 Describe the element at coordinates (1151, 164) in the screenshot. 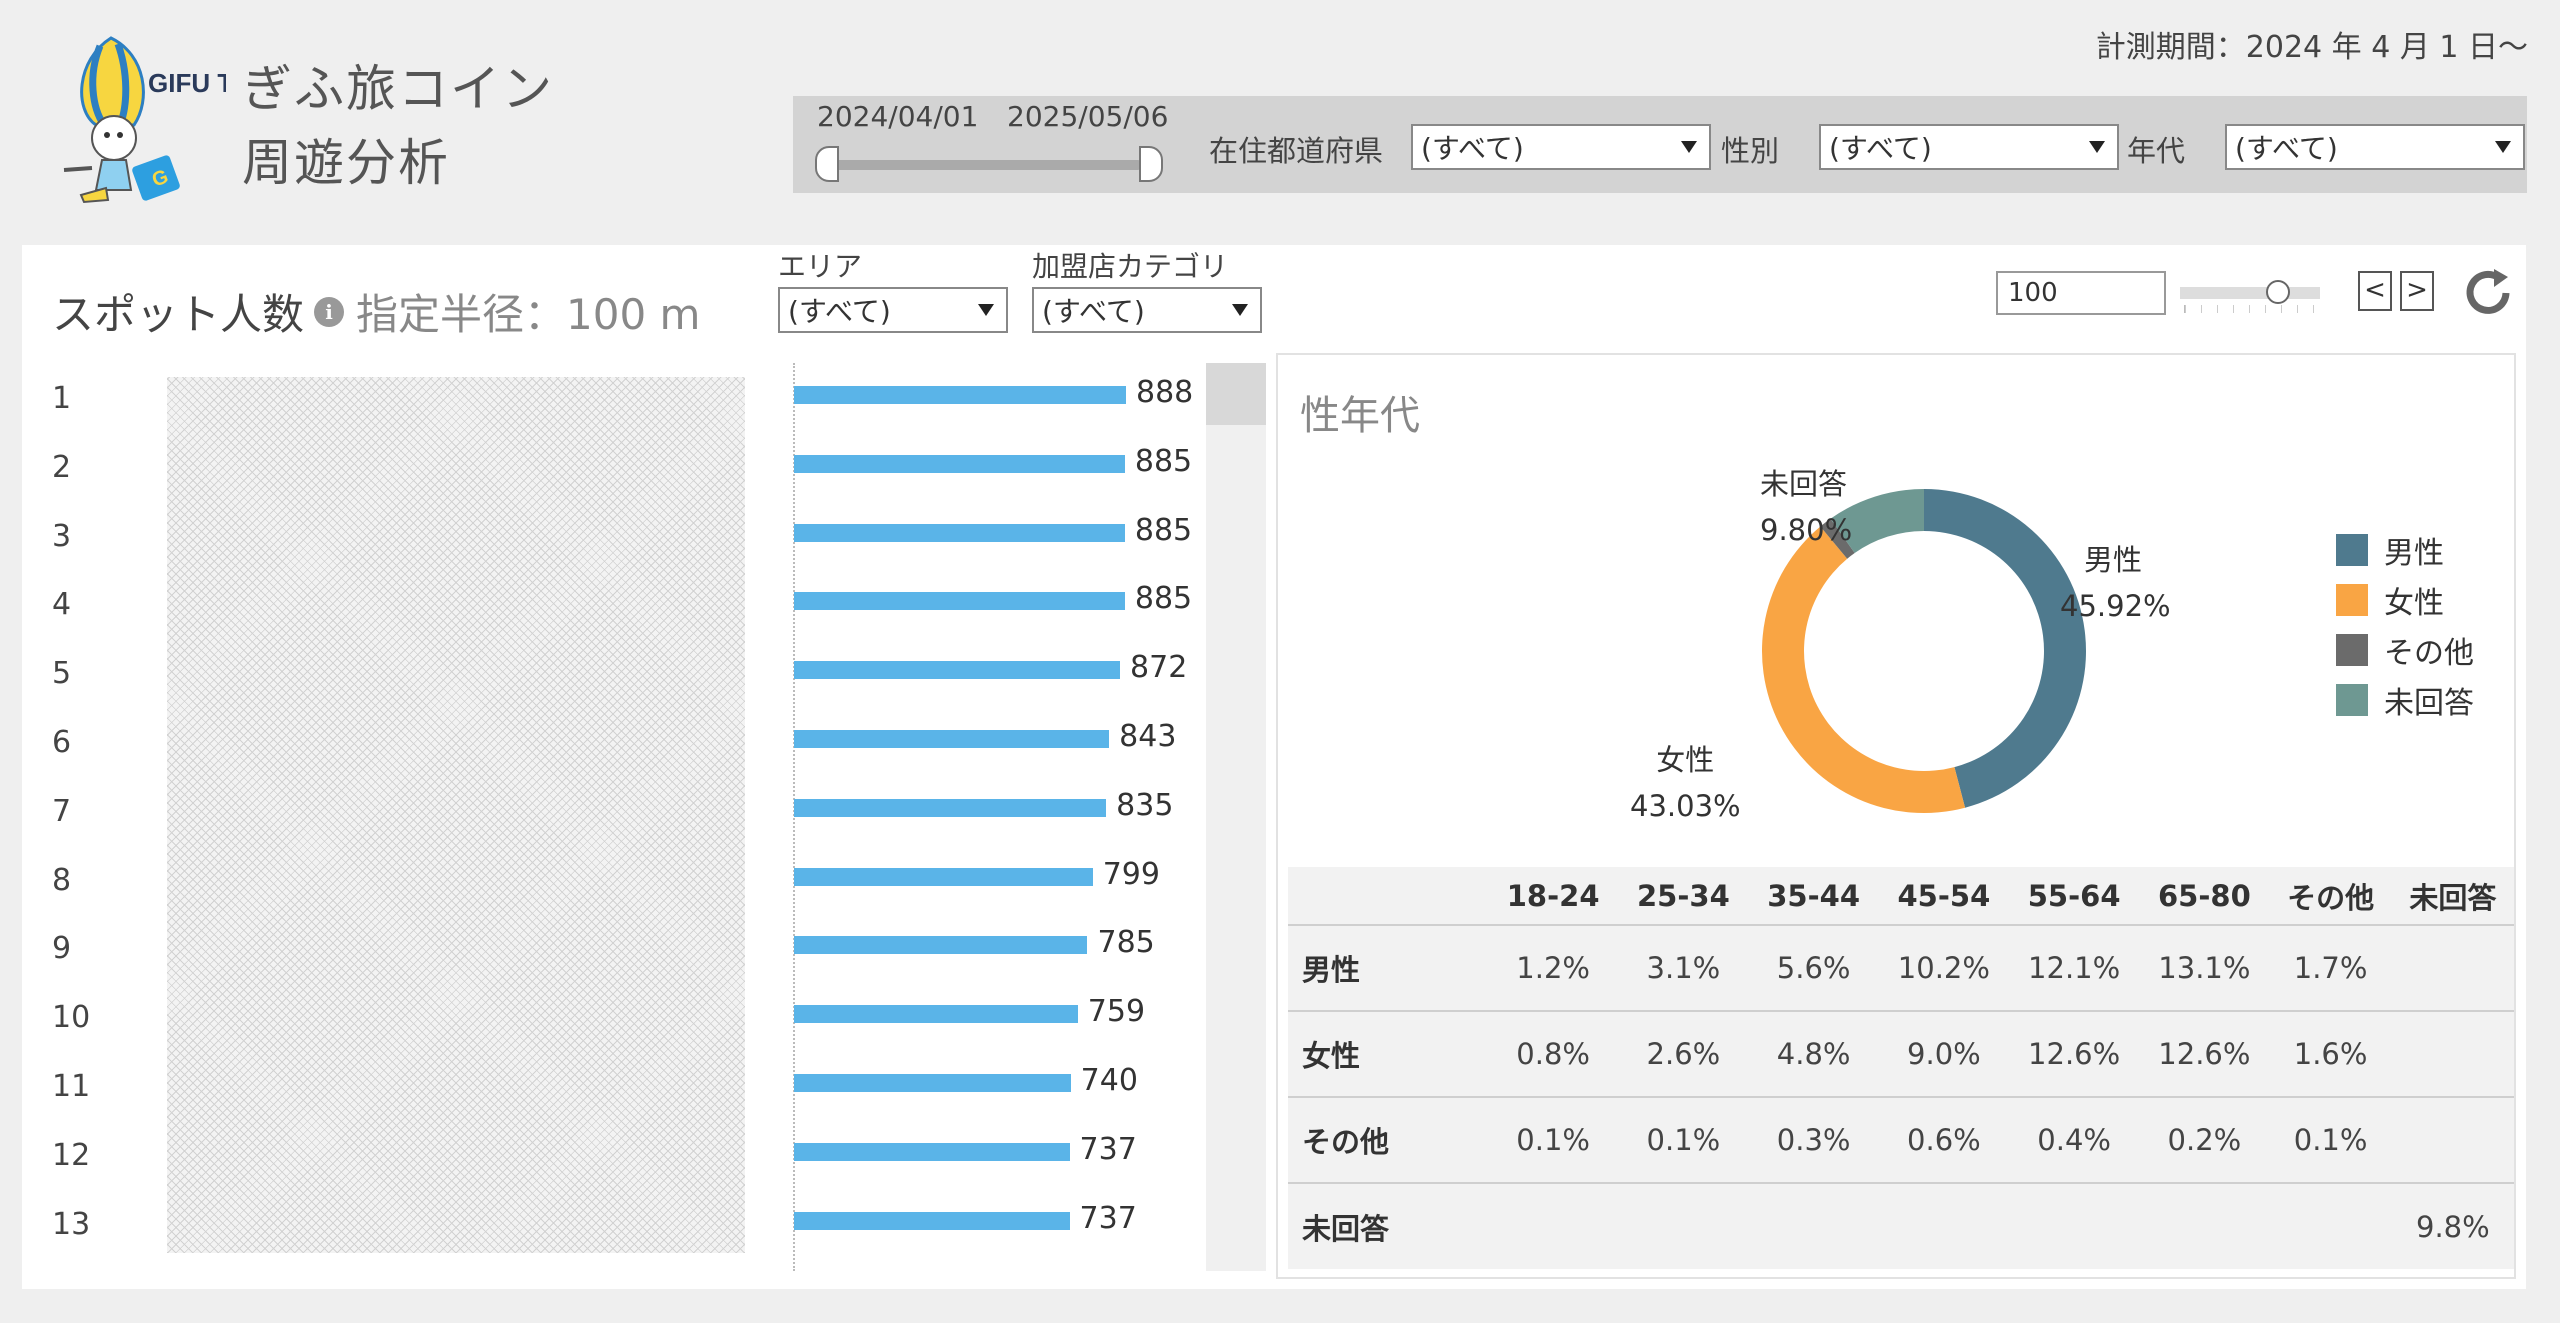

I see `date-slider-end-handle` at that location.